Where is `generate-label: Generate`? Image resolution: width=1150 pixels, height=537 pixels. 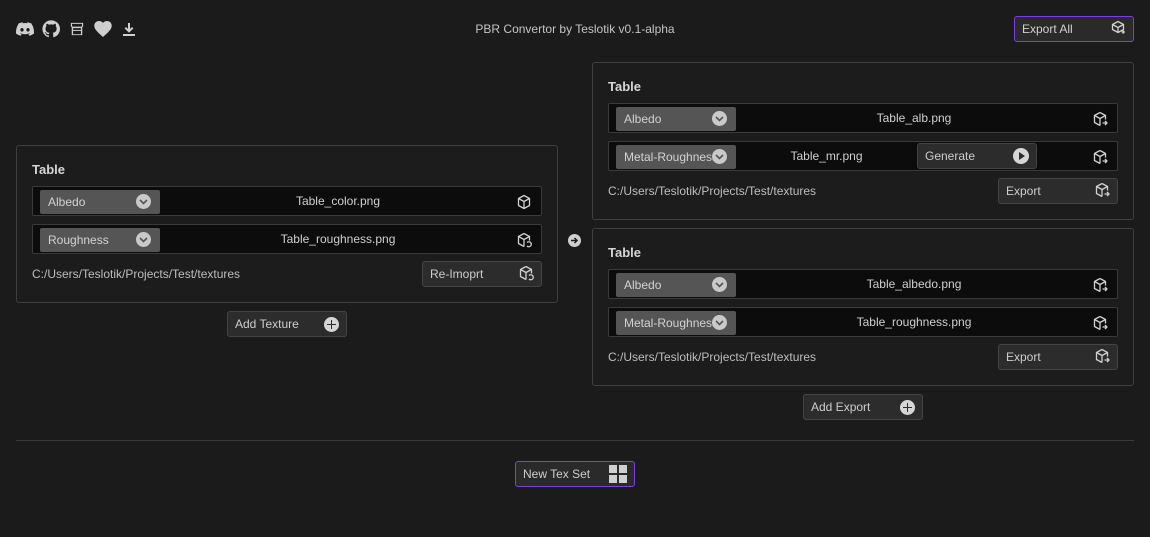
generate-label: Generate is located at coordinates (950, 156).